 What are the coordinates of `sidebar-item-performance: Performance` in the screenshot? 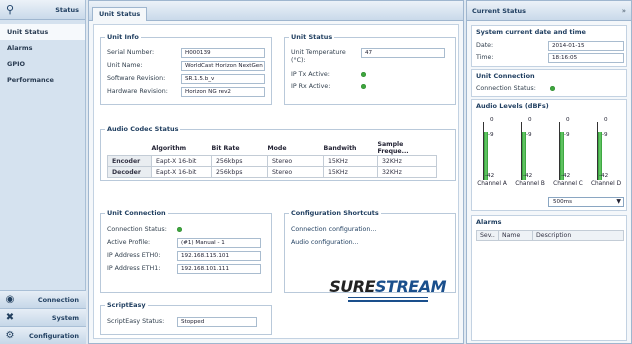 It's located at (42, 80).